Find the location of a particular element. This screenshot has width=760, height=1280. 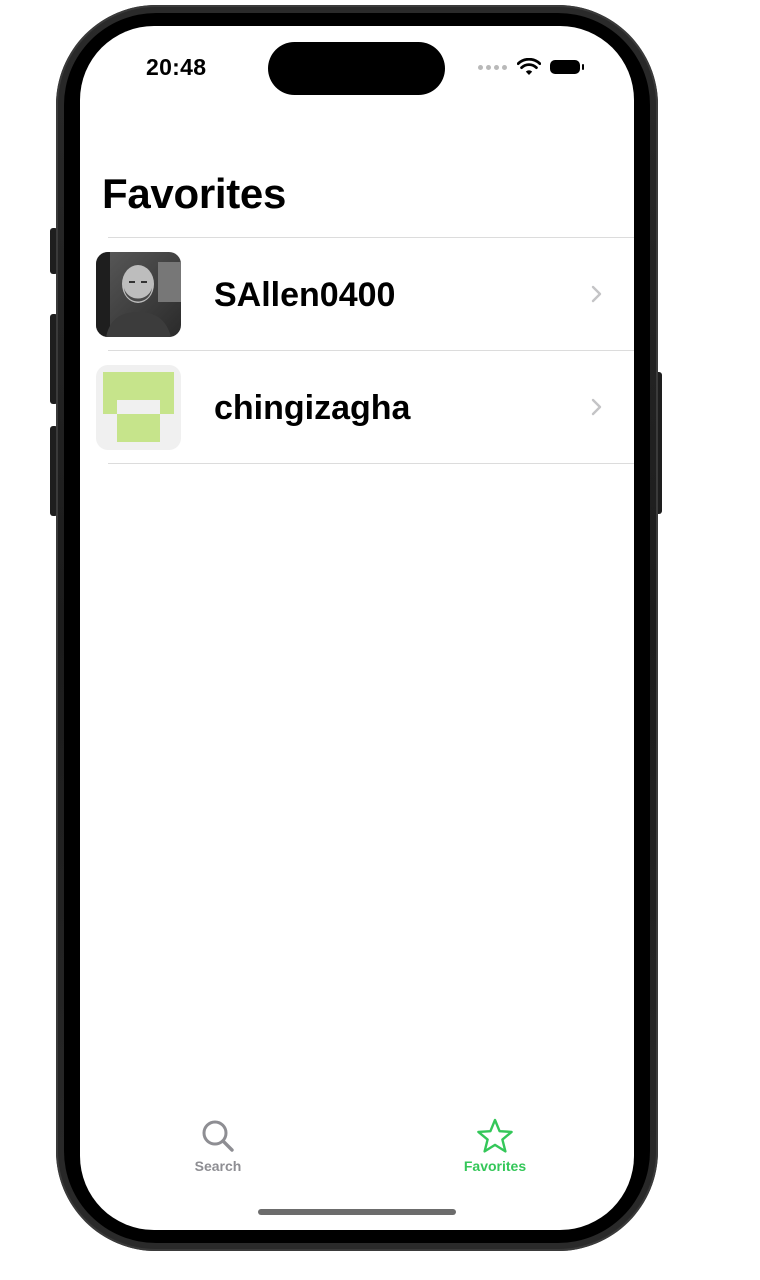

home-indicator is located at coordinates (357, 1212).